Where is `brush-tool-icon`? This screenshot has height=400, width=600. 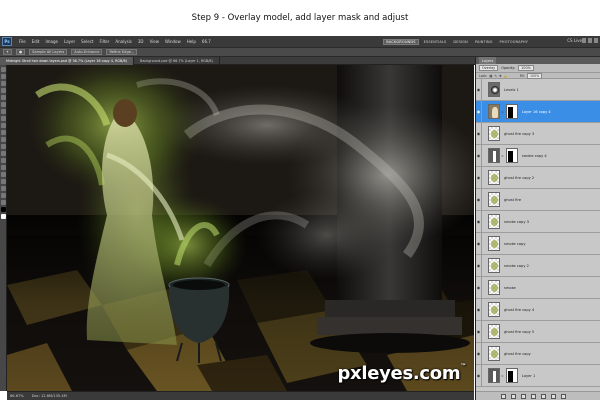 brush-tool-icon is located at coordinates (3, 118).